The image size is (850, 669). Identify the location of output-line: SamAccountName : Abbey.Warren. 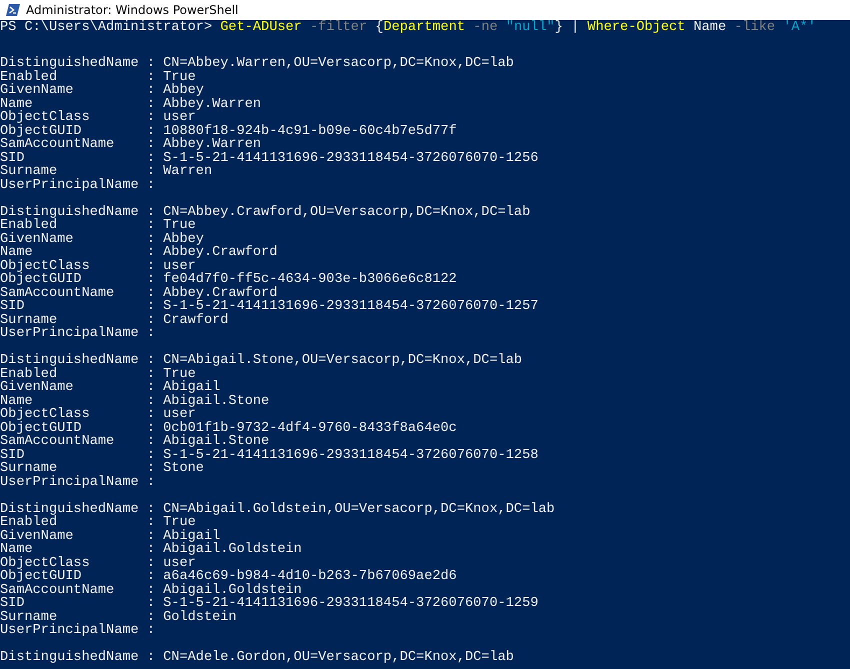
(131, 145).